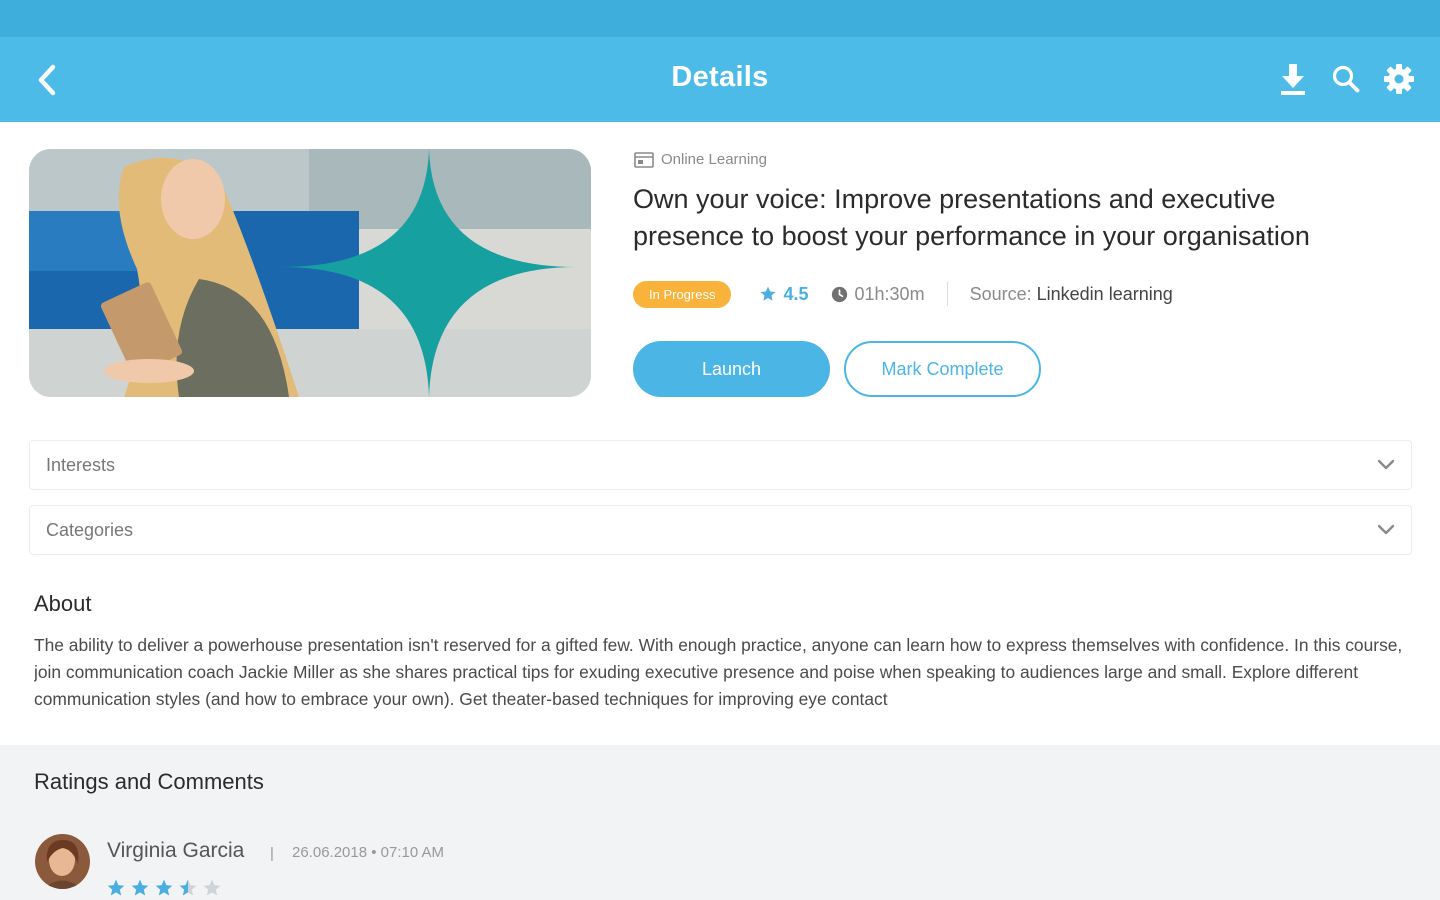 Image resolution: width=1440 pixels, height=900 pixels. What do you see at coordinates (720, 77) in the screenshot?
I see `page-title: Details` at bounding box center [720, 77].